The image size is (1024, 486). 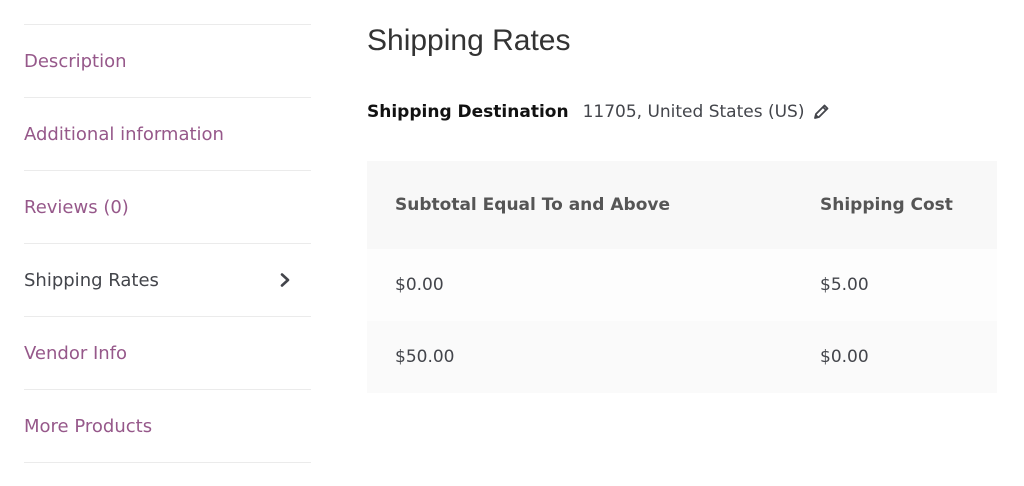 I want to click on subtotal-cell: $50.00, so click(x=425, y=357).